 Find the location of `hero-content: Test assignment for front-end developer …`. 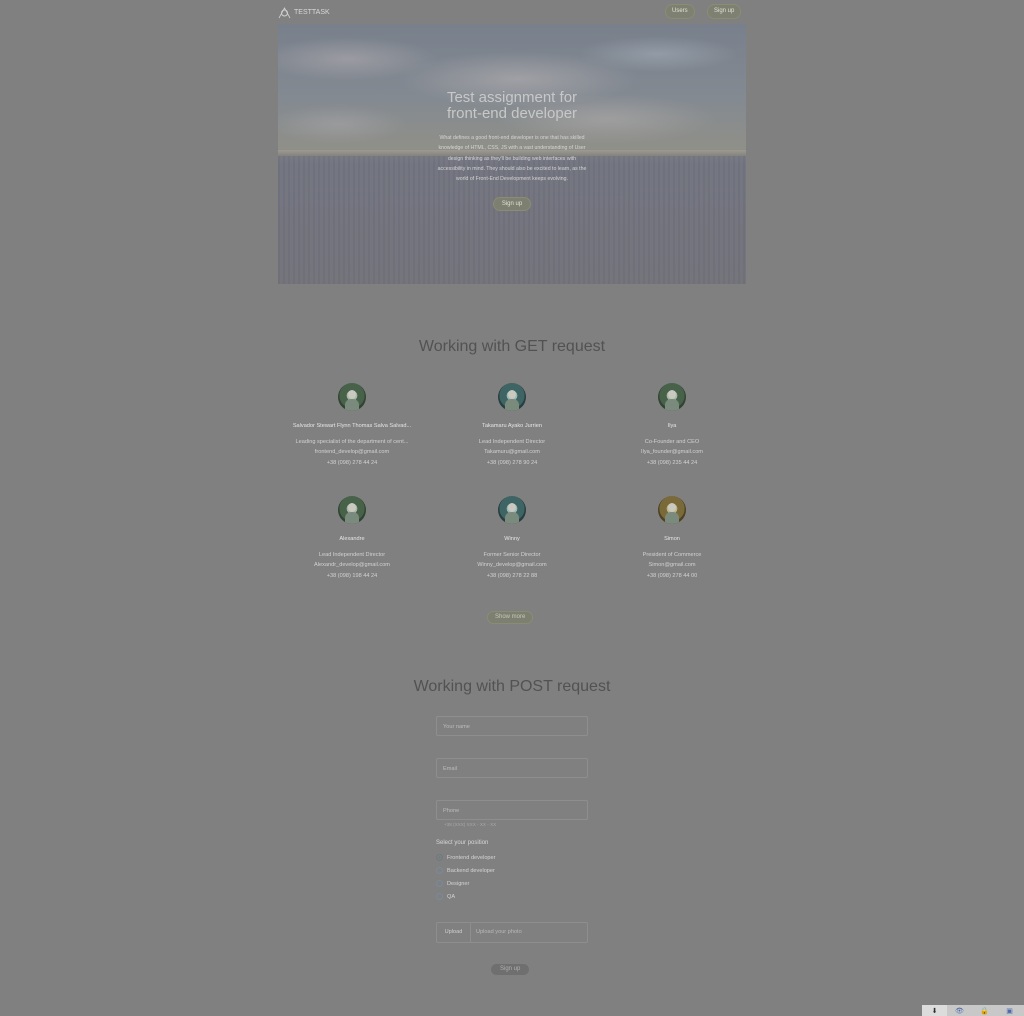

hero-content: Test assignment for front-end developer … is located at coordinates (512, 150).